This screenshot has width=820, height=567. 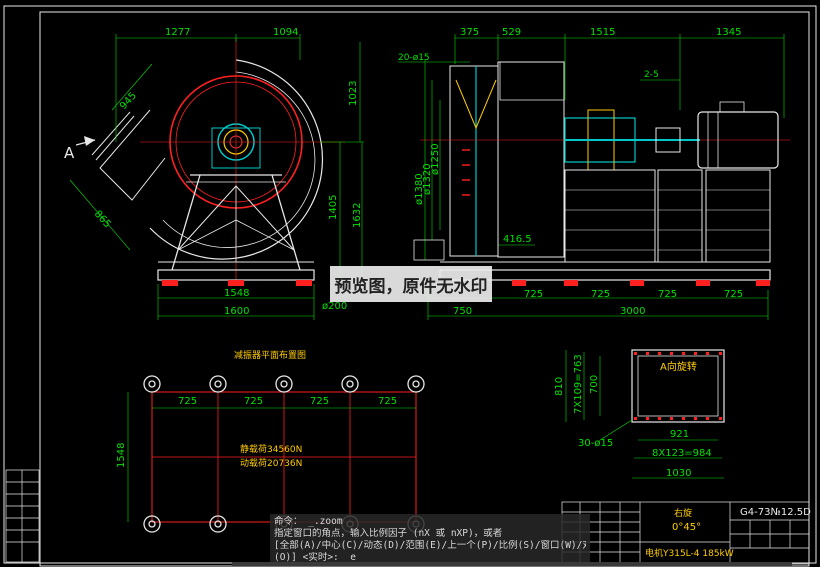 I want to click on title-angle: 0°45°, so click(x=686, y=527).